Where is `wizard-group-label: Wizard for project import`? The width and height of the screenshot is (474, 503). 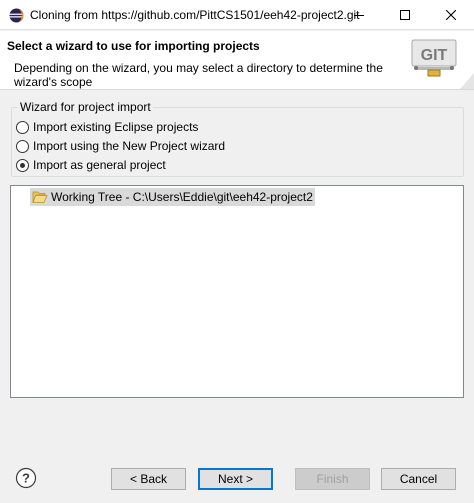
wizard-group-label: Wizard for project import is located at coordinates (85, 107).